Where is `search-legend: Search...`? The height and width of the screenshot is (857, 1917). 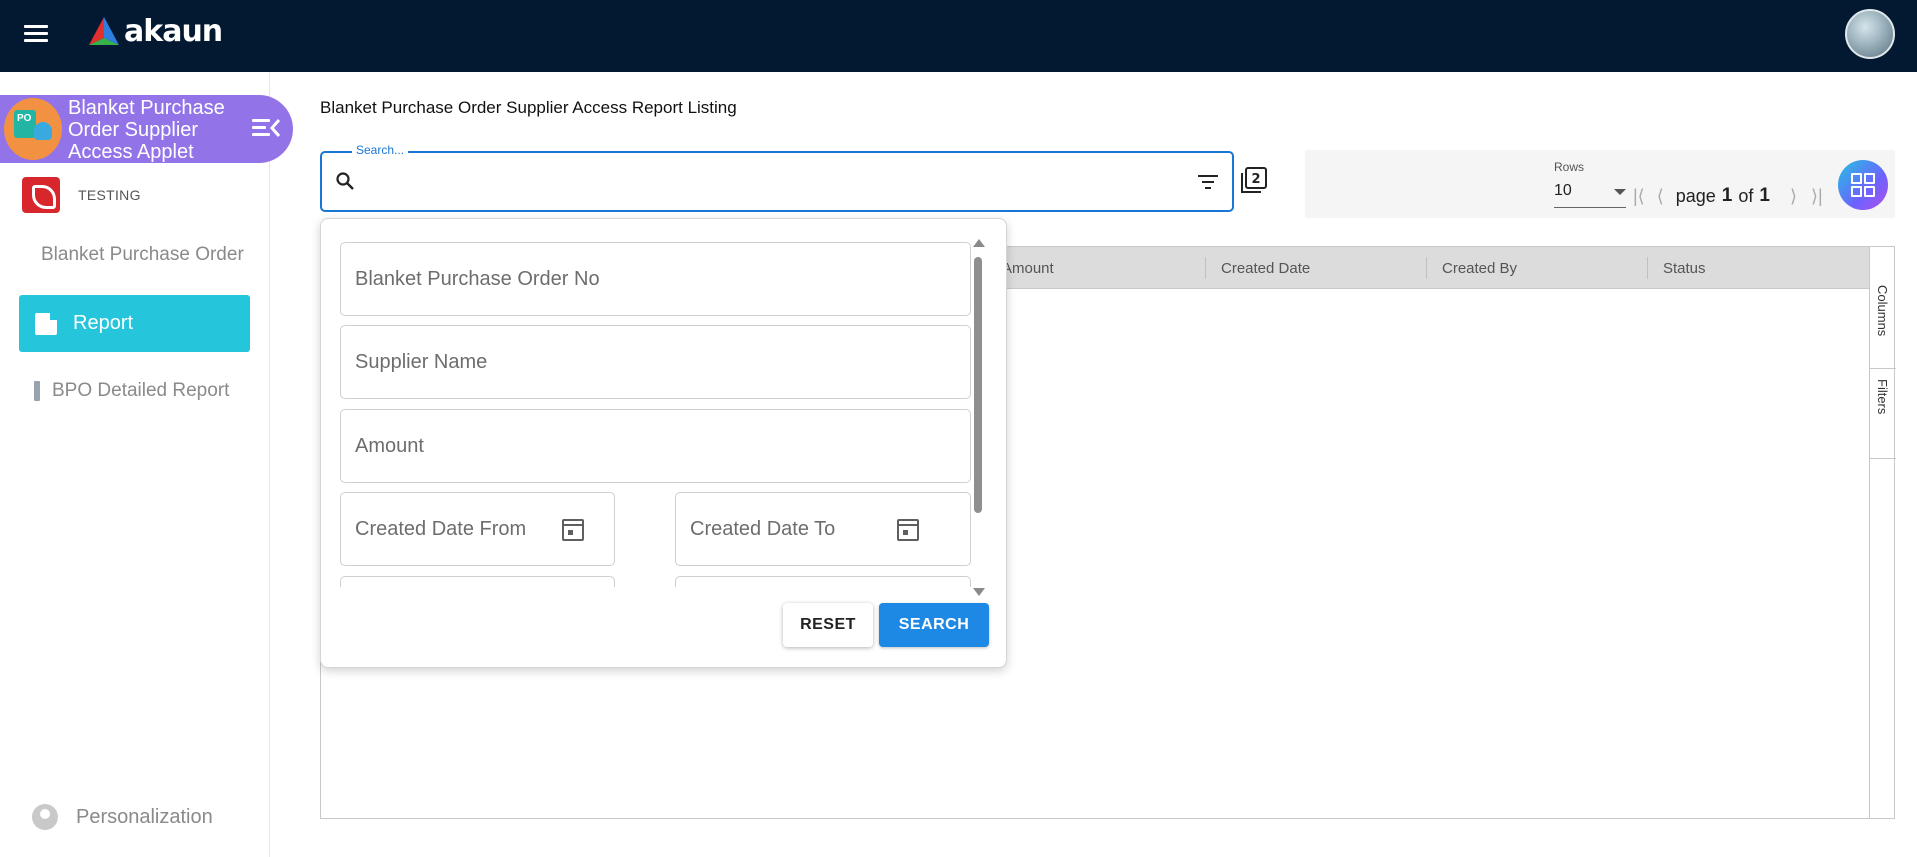 search-legend: Search... is located at coordinates (380, 150).